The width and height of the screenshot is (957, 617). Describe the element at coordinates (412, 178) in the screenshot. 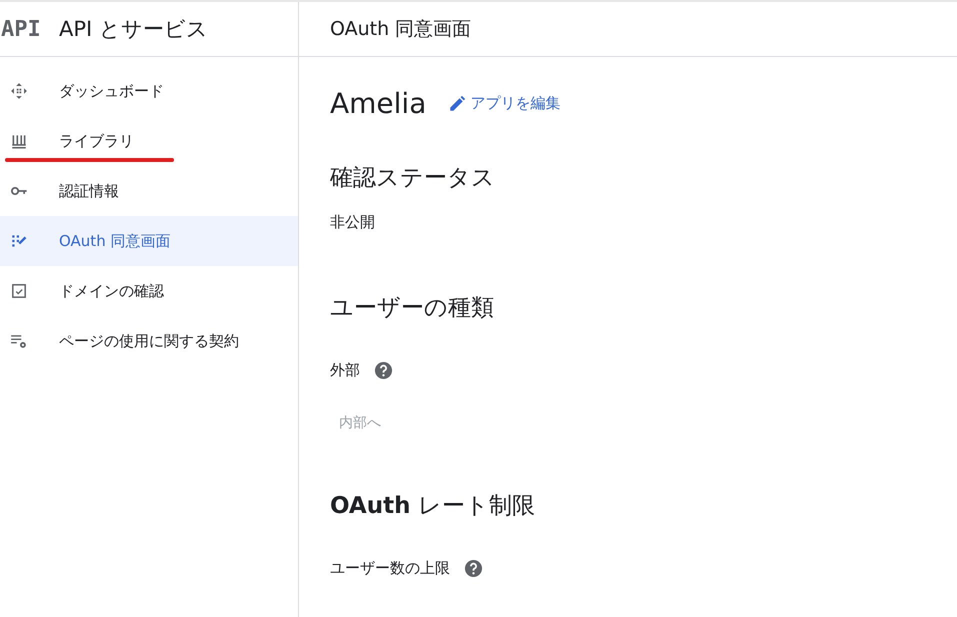

I see `section-heading: 確認ステータス` at that location.